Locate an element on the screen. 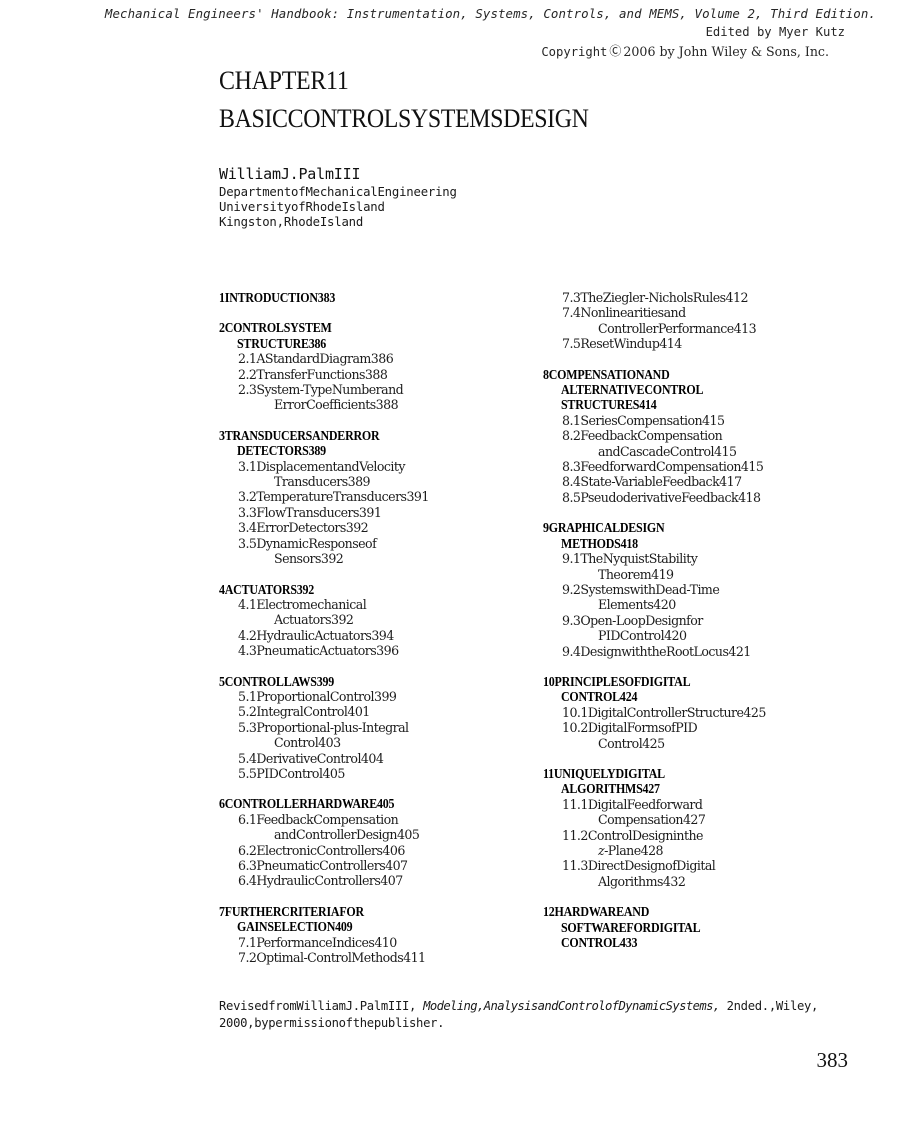  toc-entry: 3.1DisplacementandVelocity is located at coordinates (364, 466).